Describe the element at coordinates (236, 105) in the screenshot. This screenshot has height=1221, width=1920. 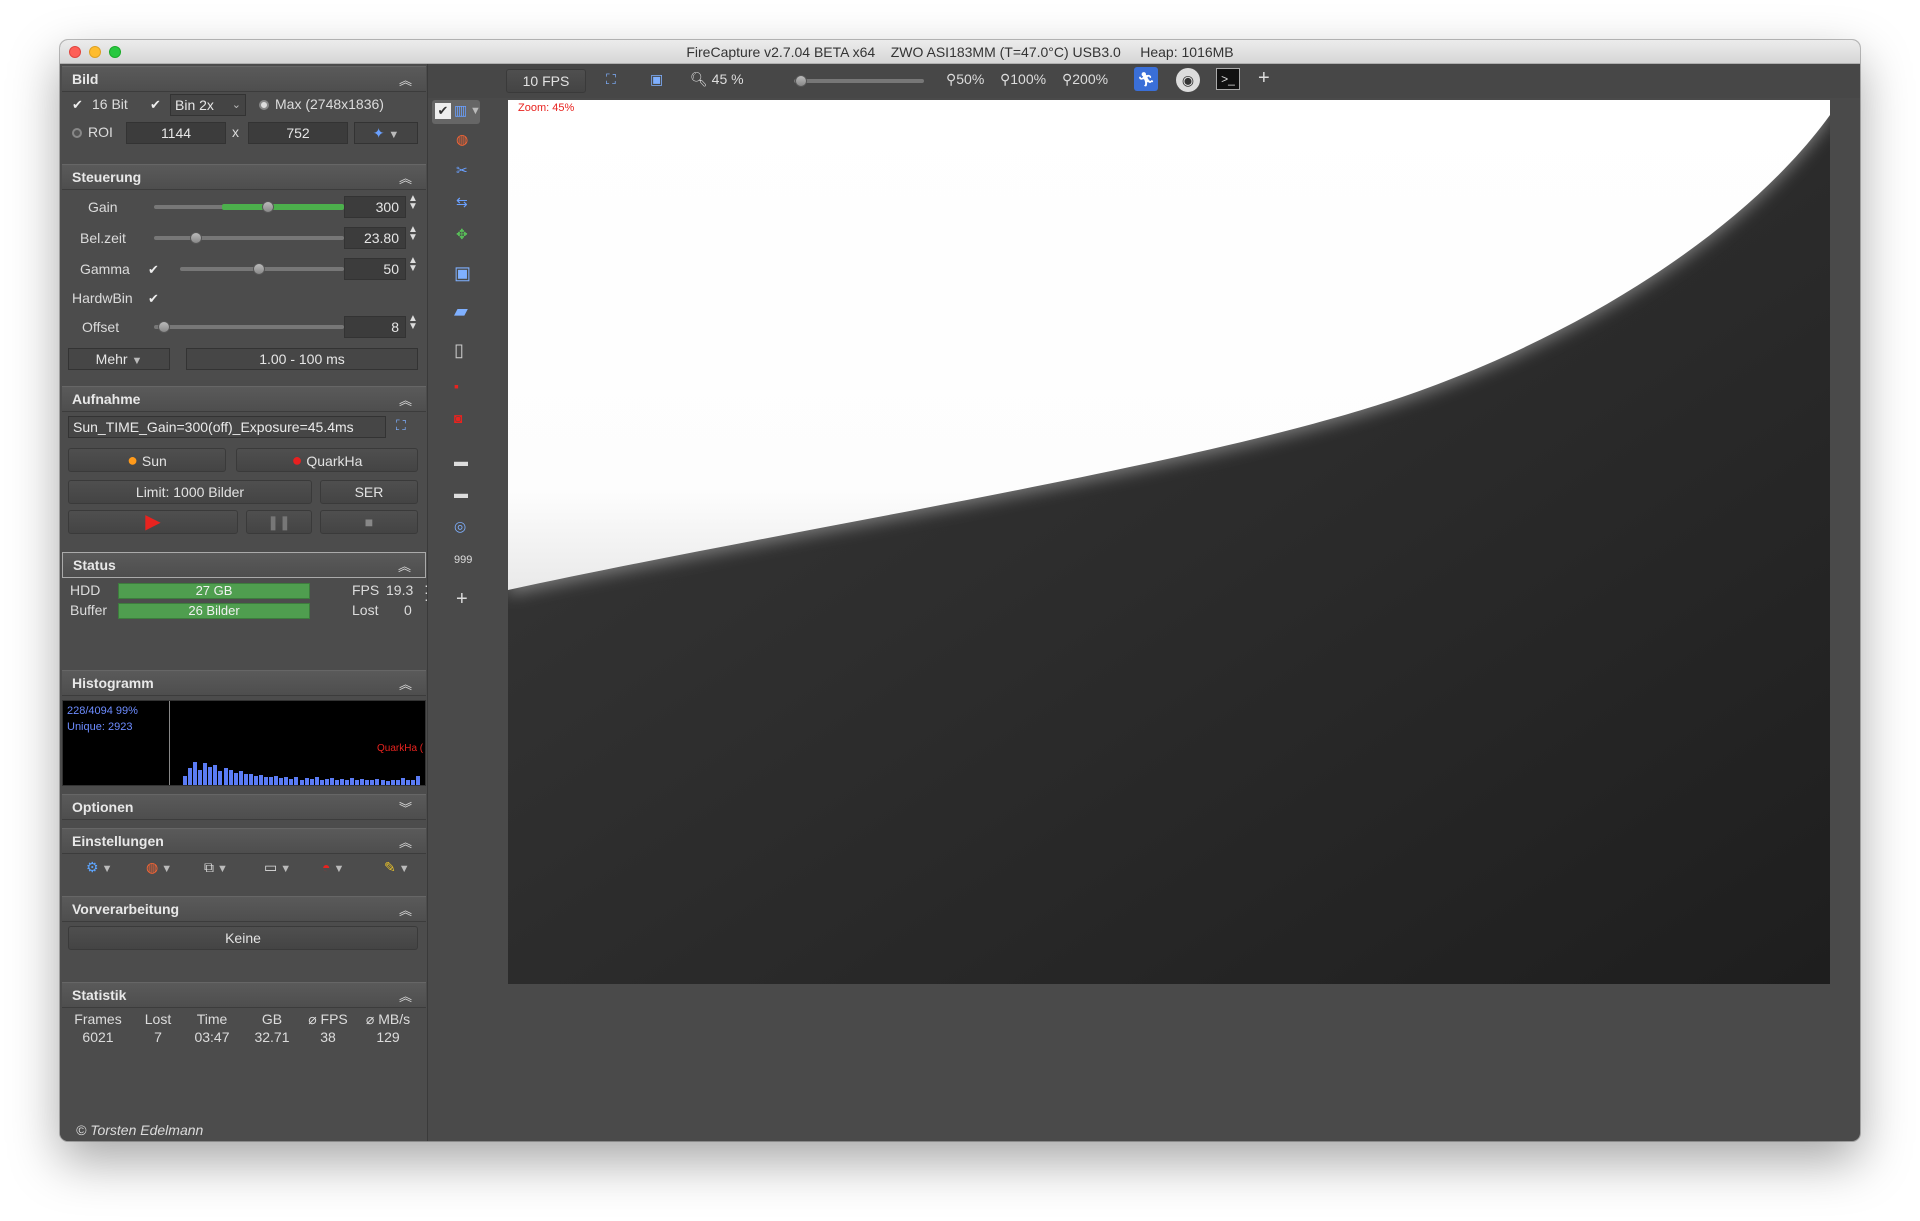
I see `chevron-down-icon: ⌄` at that location.